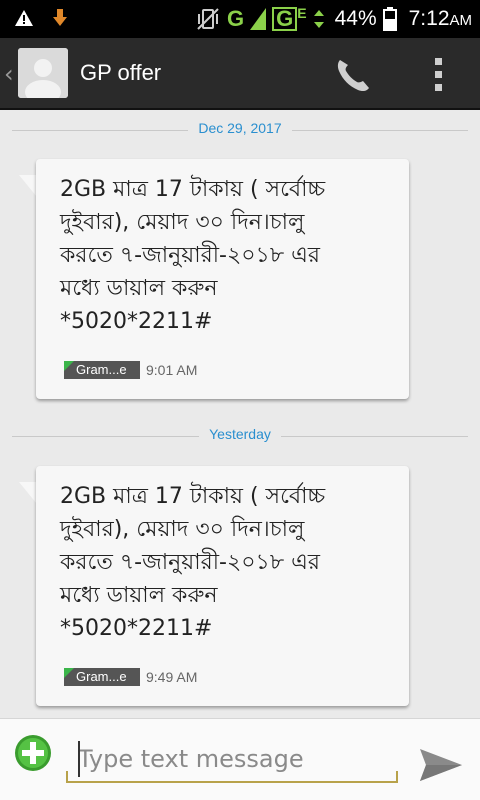 This screenshot has height=800, width=480. What do you see at coordinates (429, 18) in the screenshot?
I see `clock-time: 7:12` at bounding box center [429, 18].